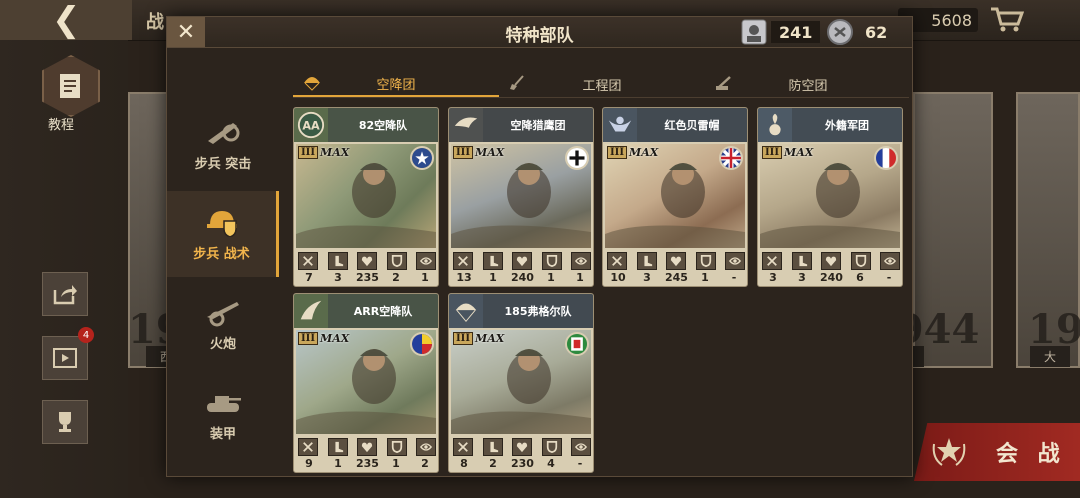 The width and height of the screenshot is (1080, 498). What do you see at coordinates (675, 197) in the screenshot?
I see `unit-card: 红色贝雷帽 III MAX 10 3 245 1 -` at bounding box center [675, 197].